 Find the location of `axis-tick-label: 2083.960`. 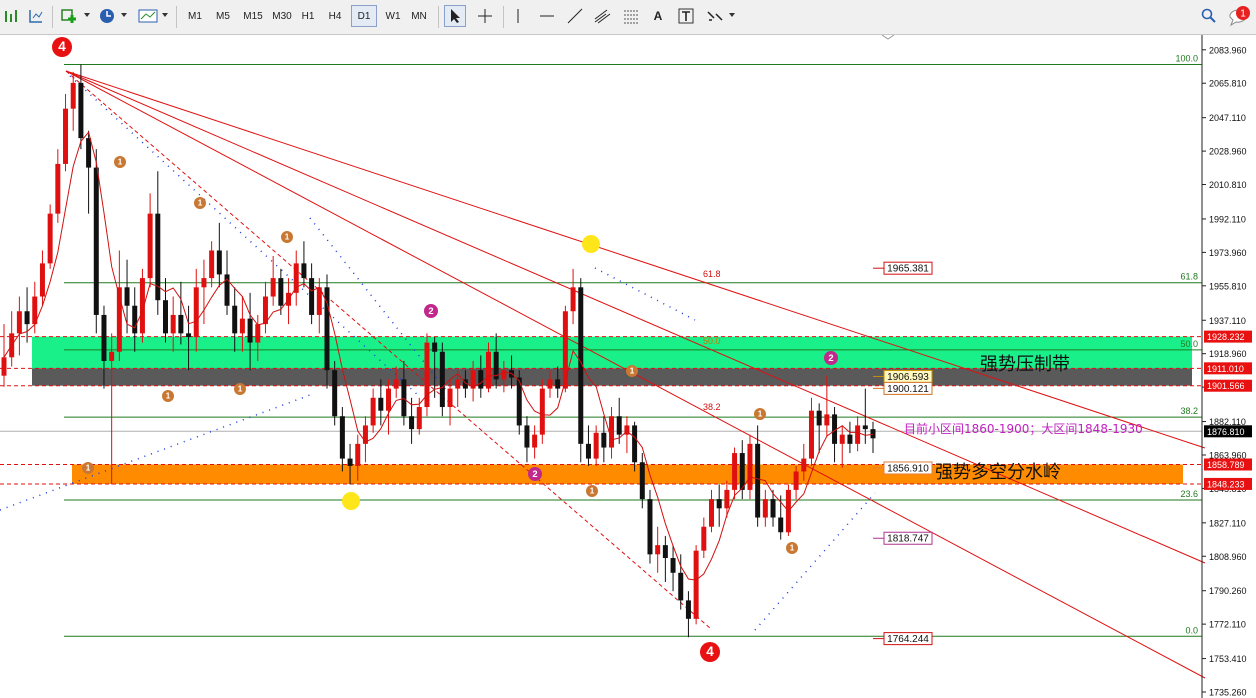

axis-tick-label: 2083.960 is located at coordinates (1228, 50).